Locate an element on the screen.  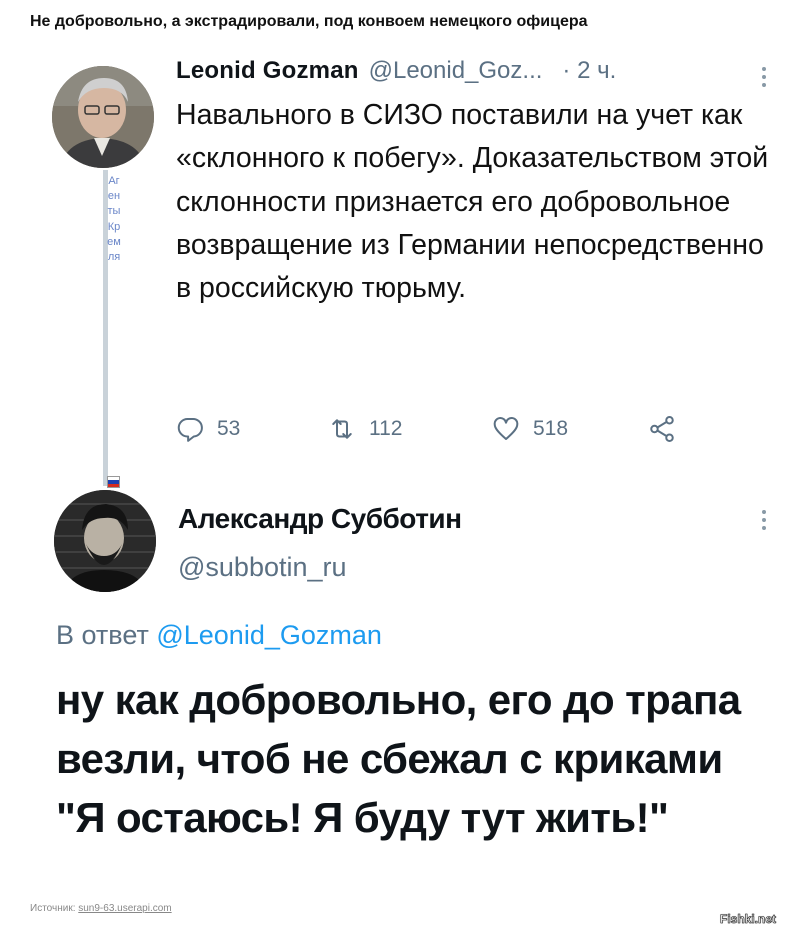
reply-prefix: В ответ is located at coordinates (102, 635).